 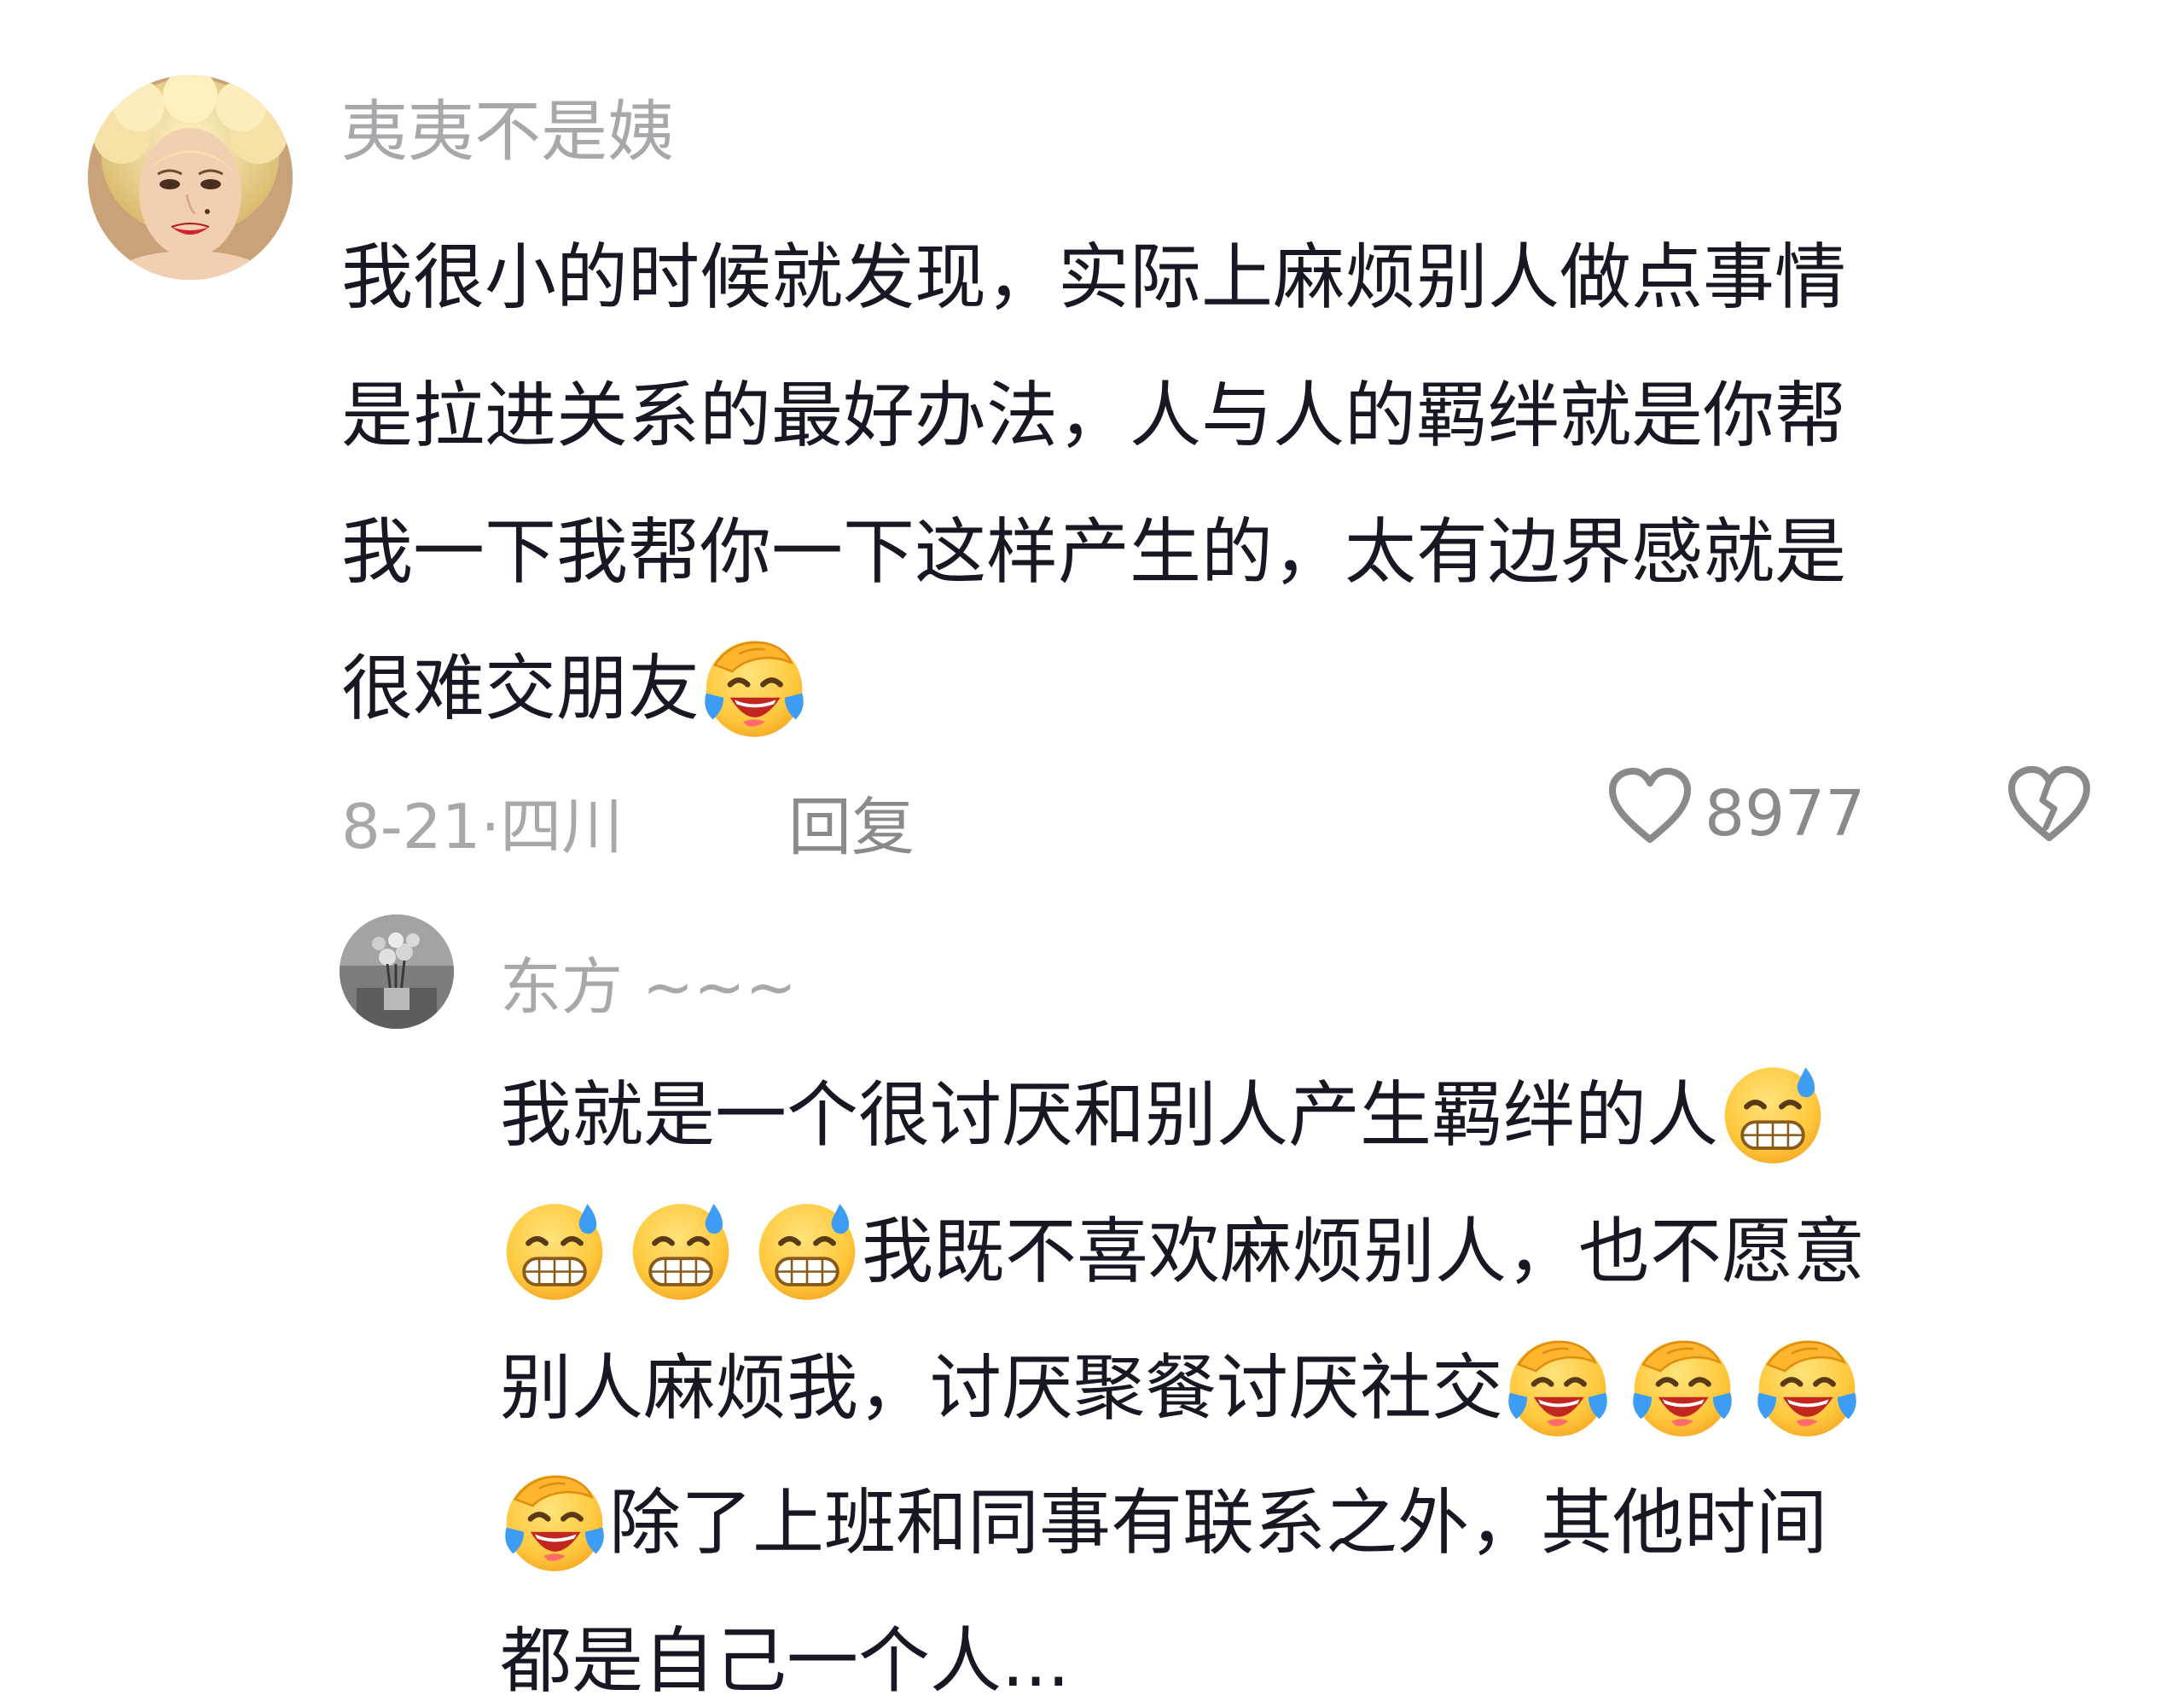 I want to click on like-button: 8977, so click(x=1736, y=814).